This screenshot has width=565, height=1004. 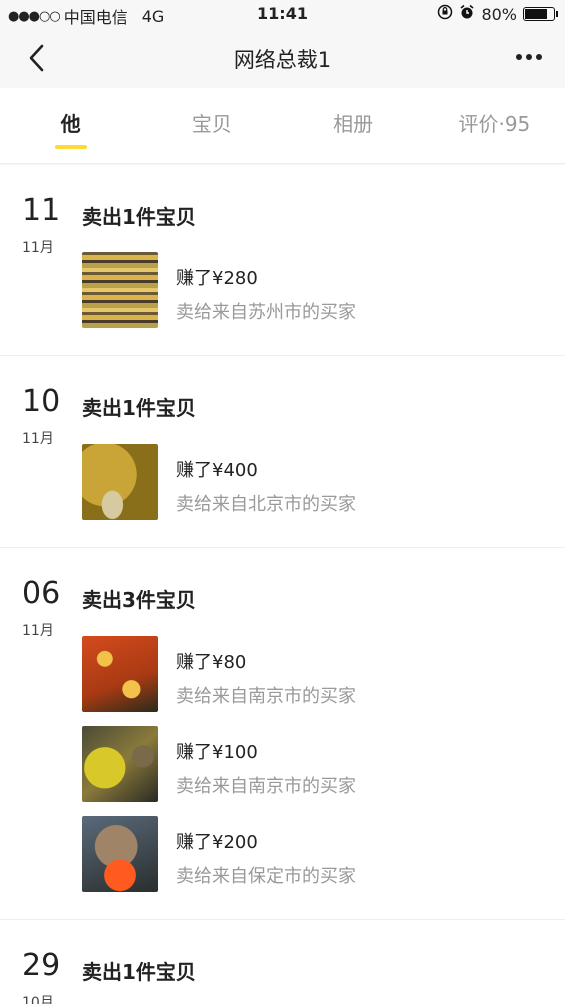 I want to click on sale-amount: 赚了¥400, so click(x=217, y=470).